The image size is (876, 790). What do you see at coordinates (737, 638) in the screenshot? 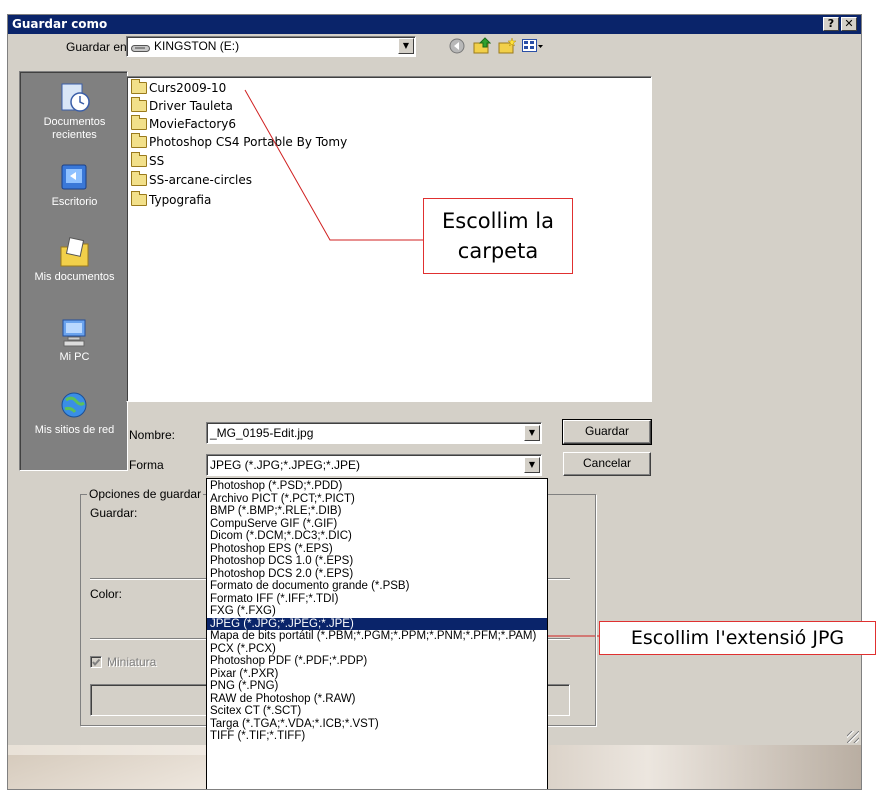
I see `callout-choose-extension: Escollim l'extensió JPG` at bounding box center [737, 638].